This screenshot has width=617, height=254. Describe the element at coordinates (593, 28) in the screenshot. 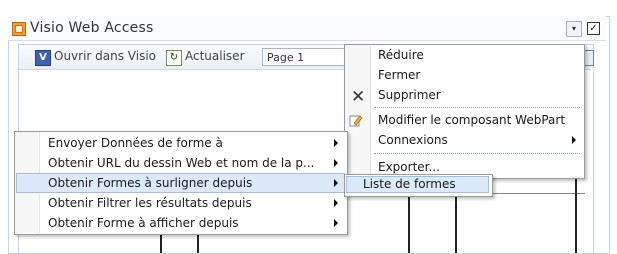

I see `webpart-select-checkbox: ✓` at that location.